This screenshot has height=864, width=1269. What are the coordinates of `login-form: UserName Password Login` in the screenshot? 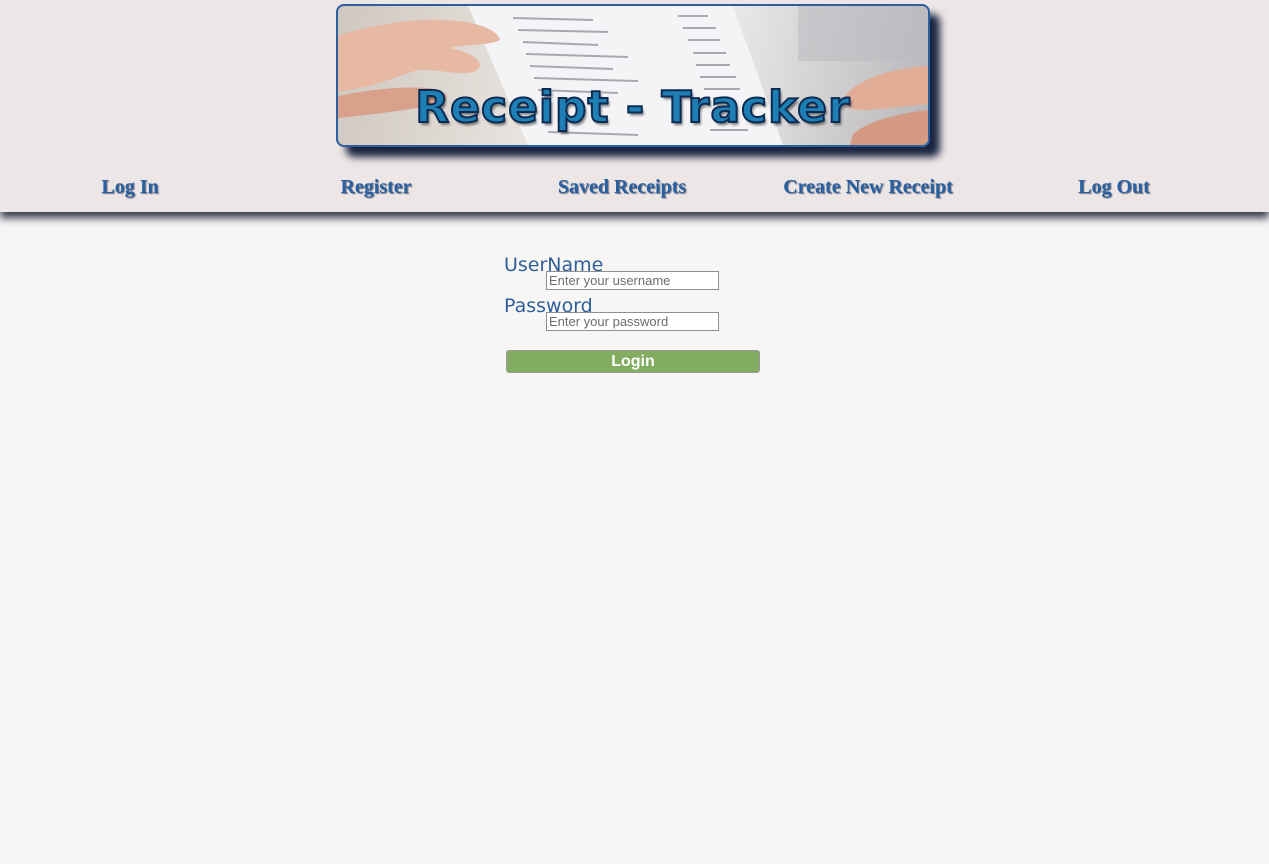 It's located at (634, 317).